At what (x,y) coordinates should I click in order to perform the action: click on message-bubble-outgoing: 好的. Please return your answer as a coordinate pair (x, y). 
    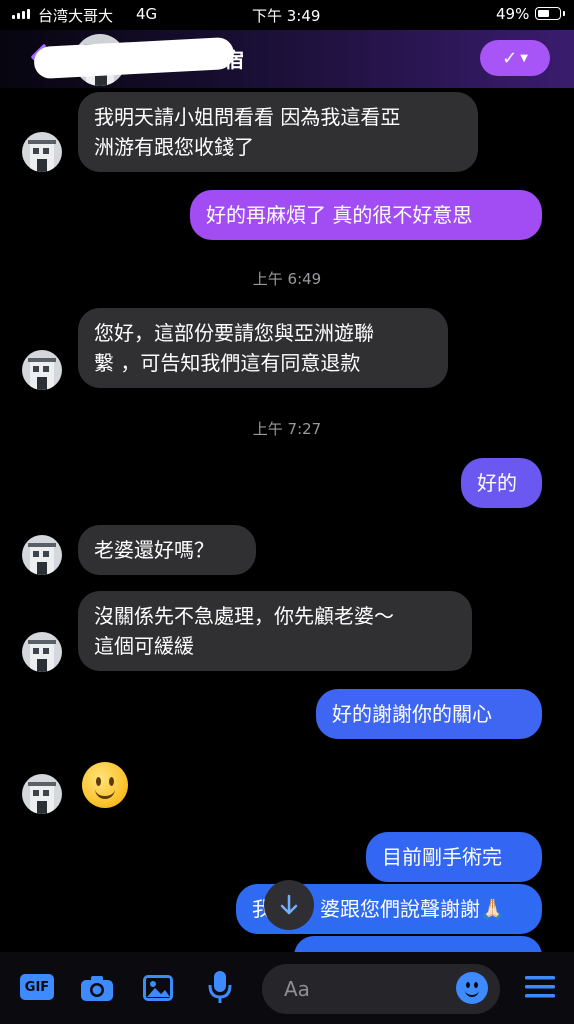
    Looking at the image, I should click on (501, 483).